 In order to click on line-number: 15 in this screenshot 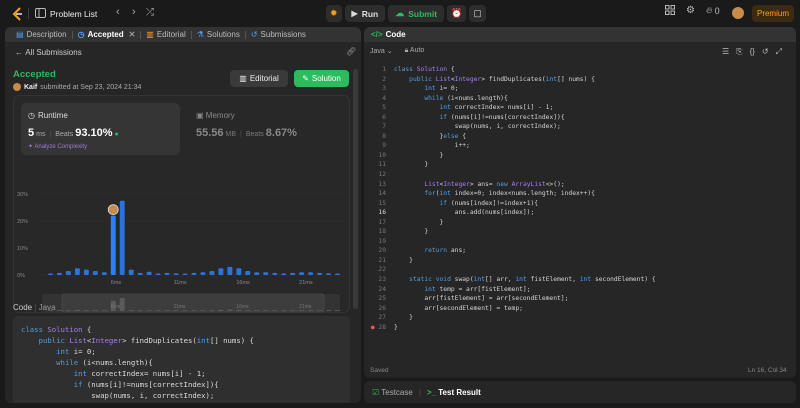, I will do `click(382, 203)`.